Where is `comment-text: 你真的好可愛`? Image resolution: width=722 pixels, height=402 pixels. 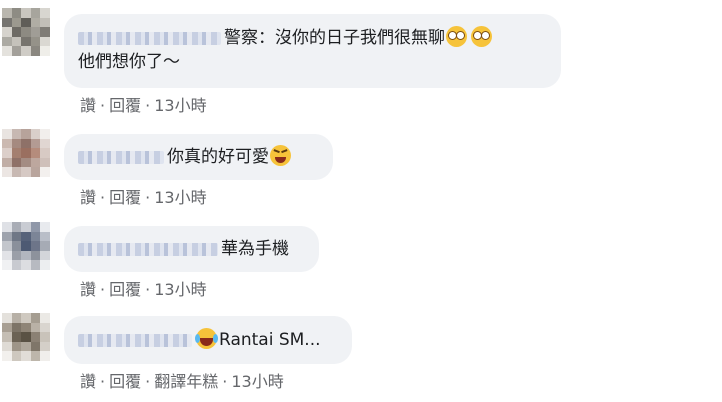 comment-text: 你真的好可愛 is located at coordinates (218, 157).